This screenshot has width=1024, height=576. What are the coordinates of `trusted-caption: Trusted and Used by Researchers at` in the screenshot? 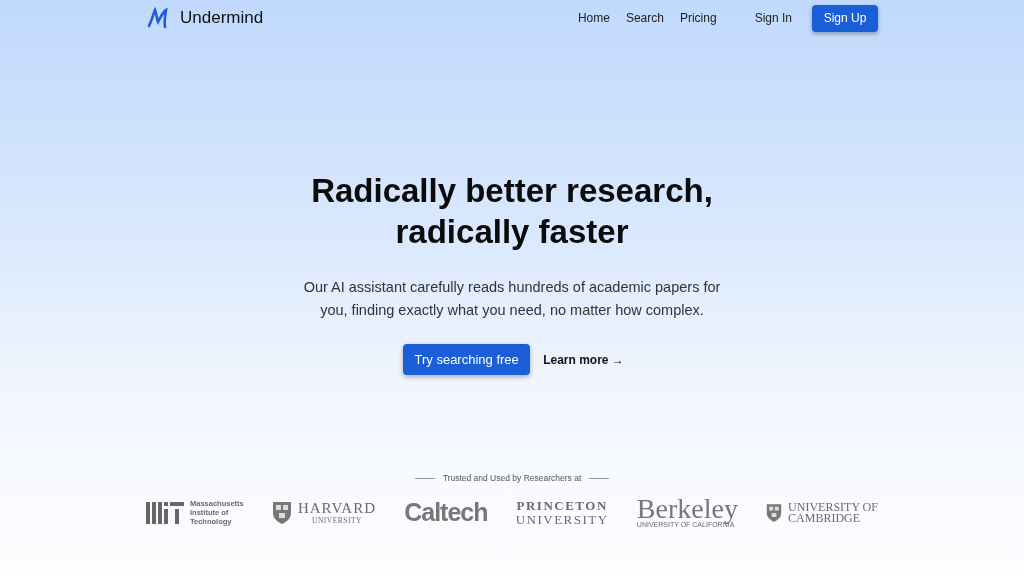 It's located at (512, 478).